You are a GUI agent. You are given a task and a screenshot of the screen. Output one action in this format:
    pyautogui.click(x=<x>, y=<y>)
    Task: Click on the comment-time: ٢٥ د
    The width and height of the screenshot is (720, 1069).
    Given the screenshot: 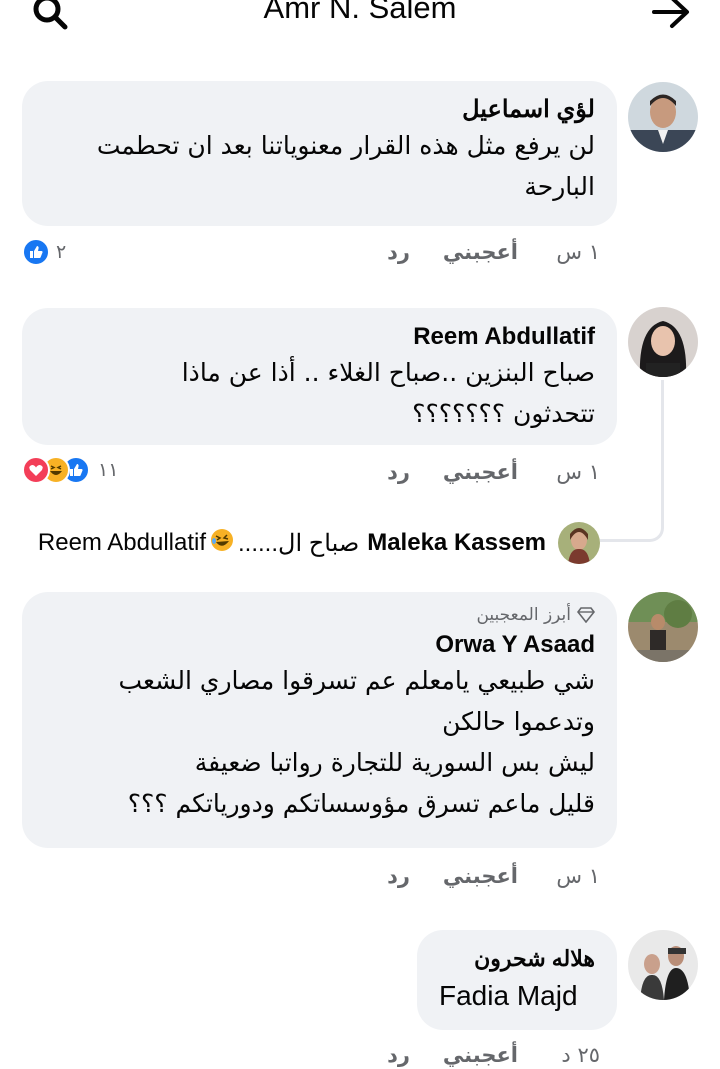 What is the action you would take?
    pyautogui.click(x=580, y=1055)
    